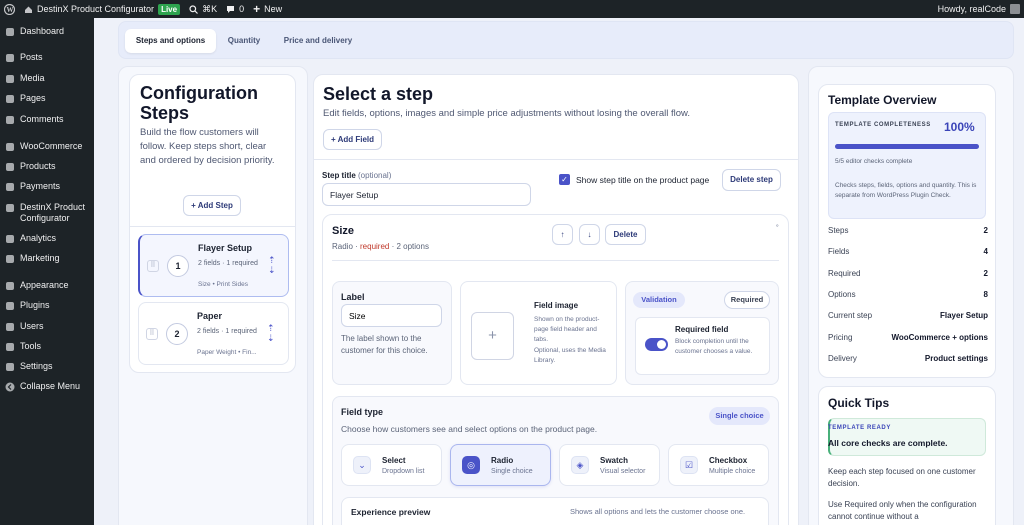 Image resolution: width=1024 pixels, height=525 pixels. I want to click on analytics-icon, so click(10, 239).